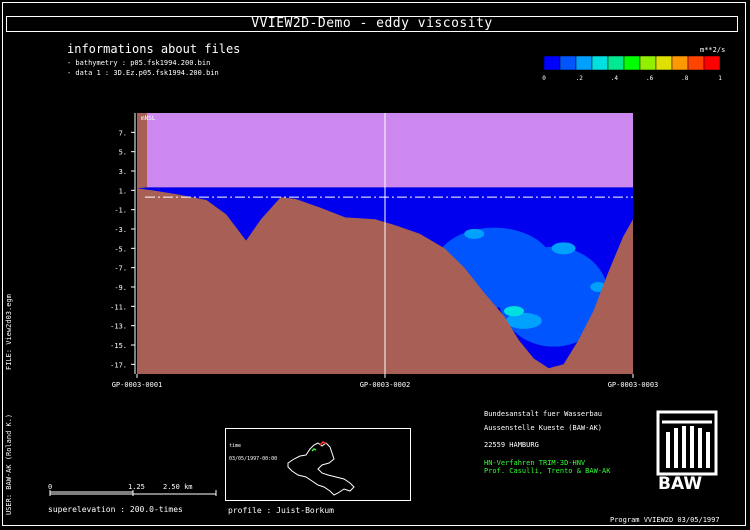  What do you see at coordinates (120, 211) in the screenshot?
I see `y-tick-label-4: -1.` at bounding box center [120, 211].